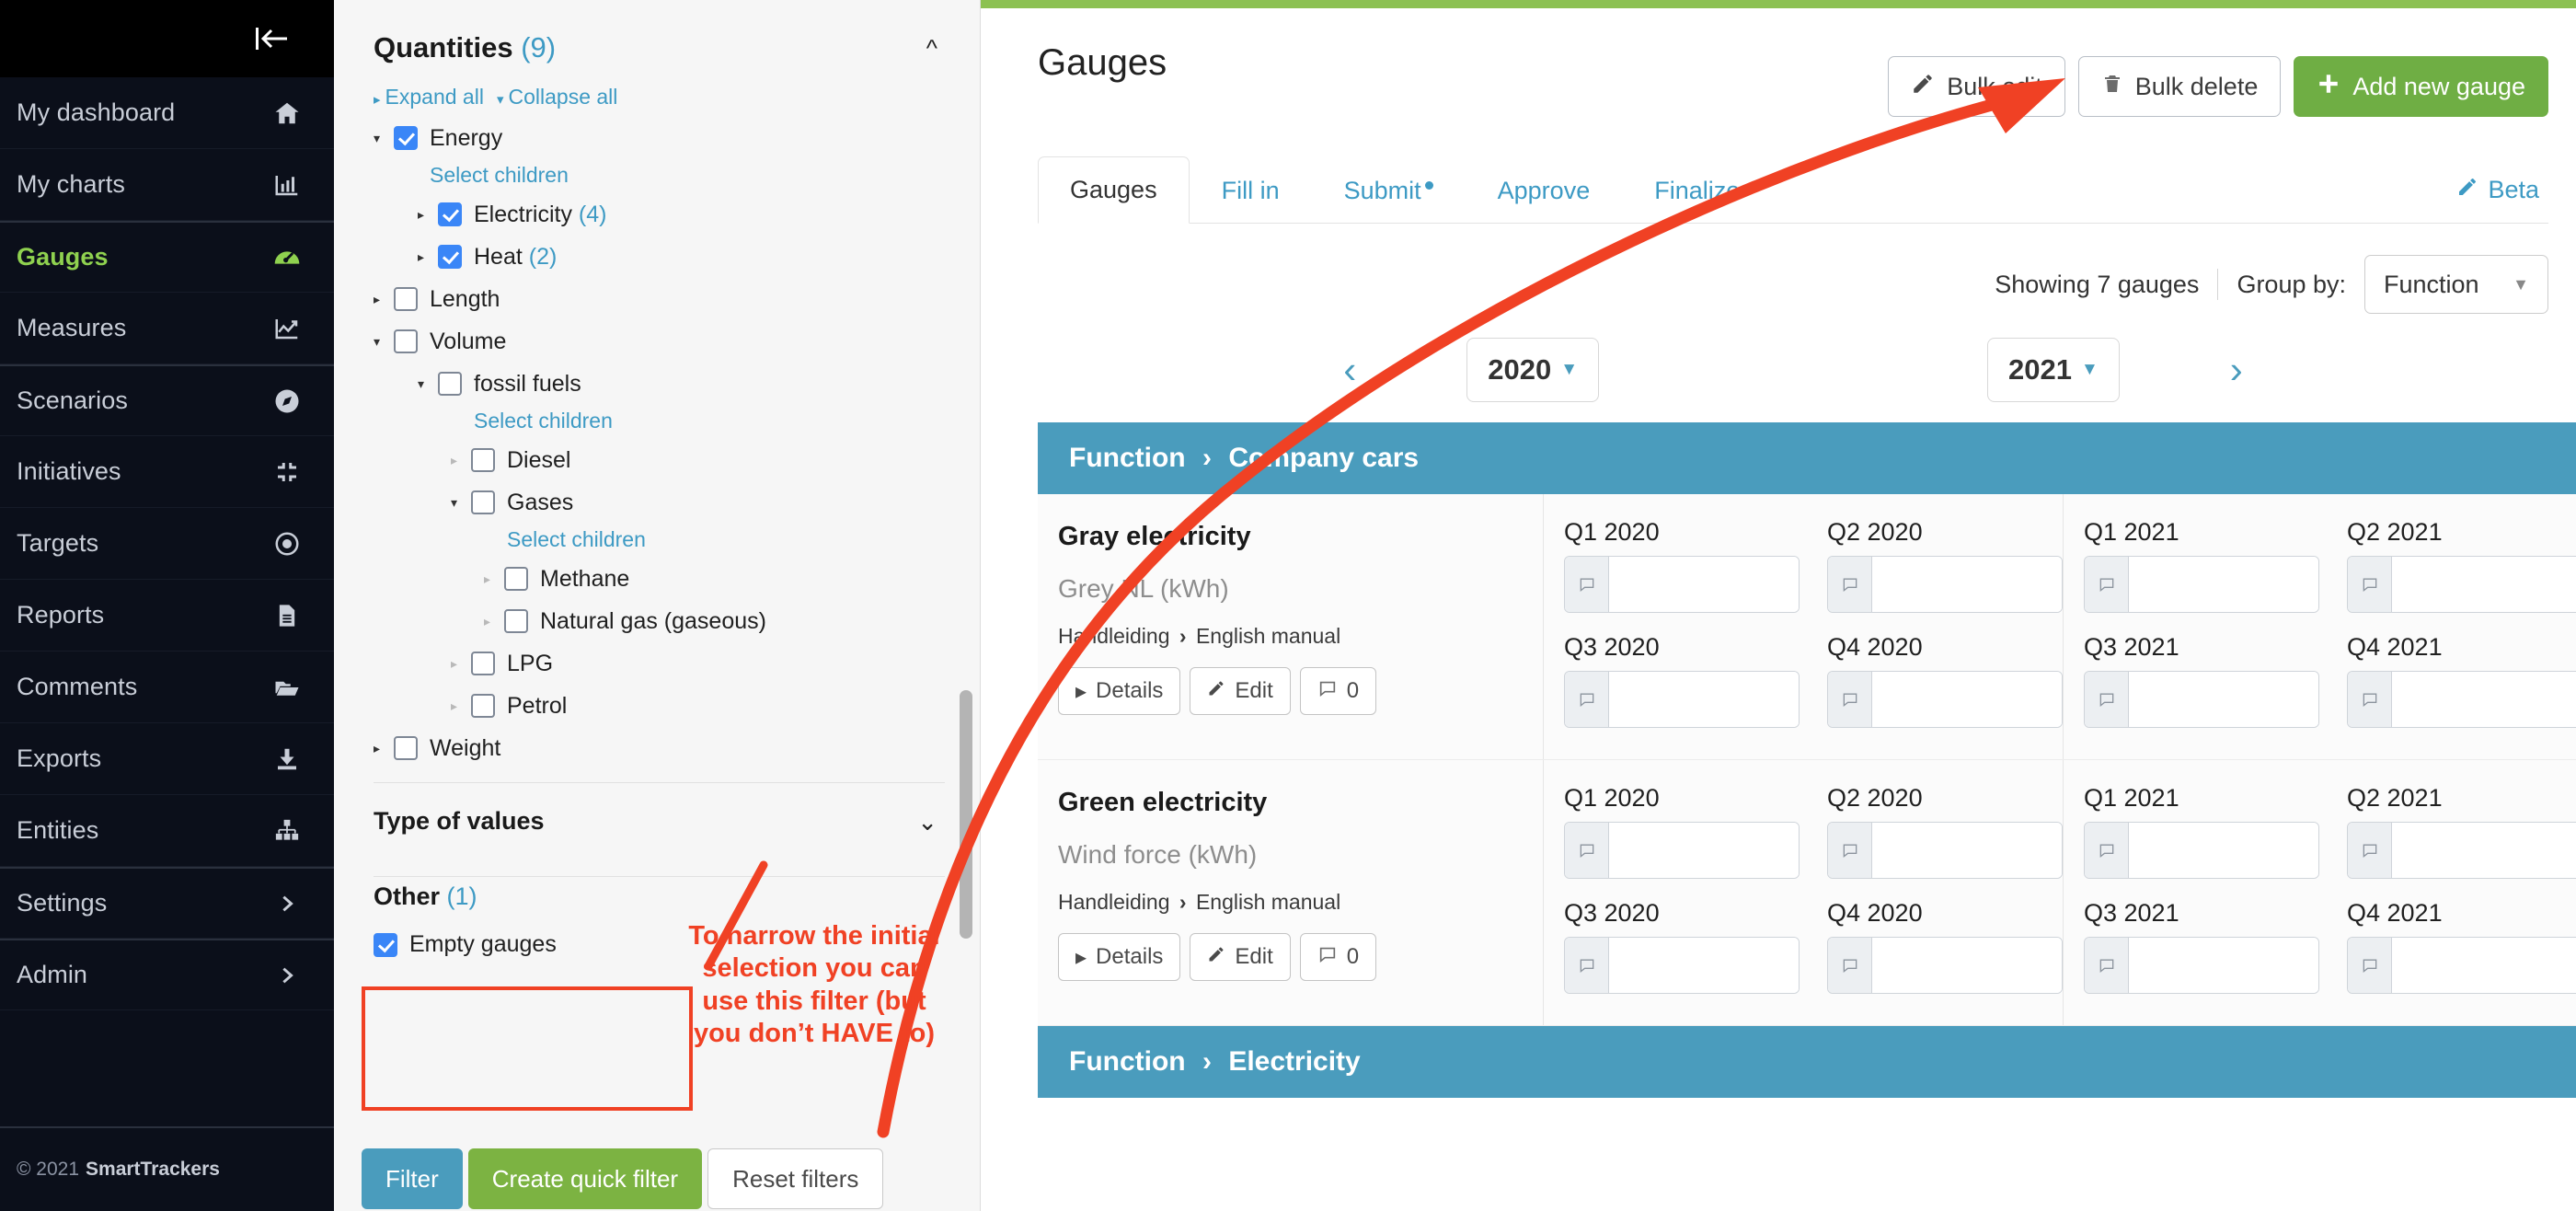  Describe the element at coordinates (167, 616) in the screenshot. I see `sidebar-item-reports: Reports` at that location.